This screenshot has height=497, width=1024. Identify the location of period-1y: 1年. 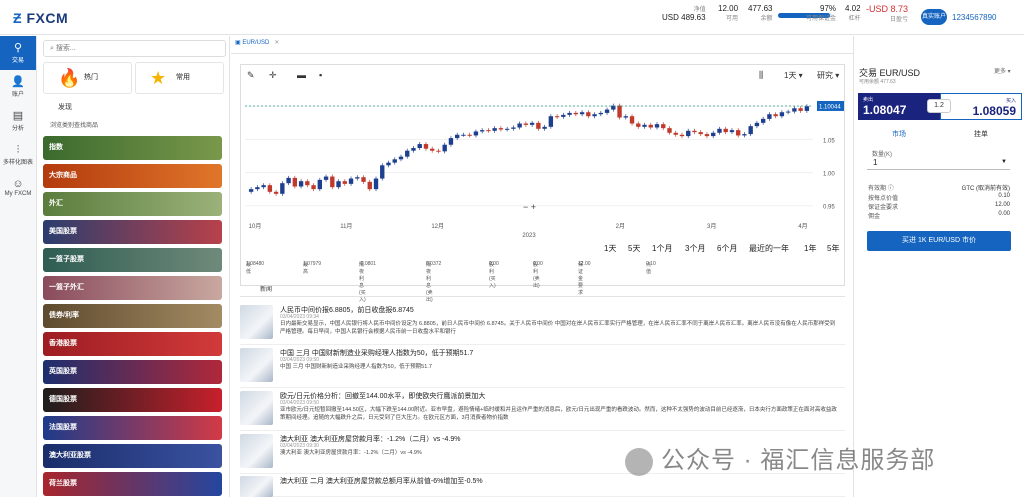
(810, 248).